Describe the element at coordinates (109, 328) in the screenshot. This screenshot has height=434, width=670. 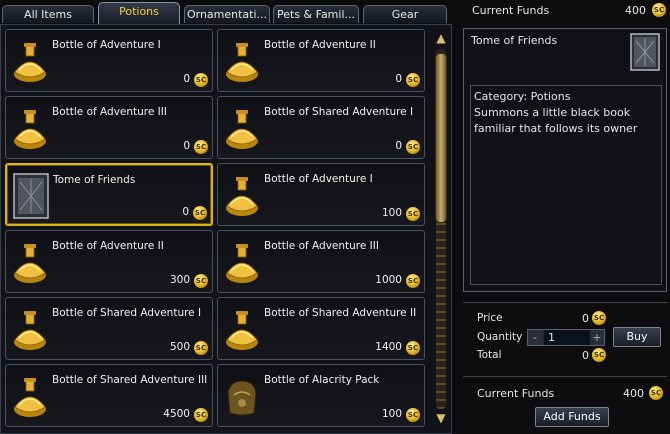
I see `item-cell: Bottle of Shared Adventure I 500 SC` at that location.